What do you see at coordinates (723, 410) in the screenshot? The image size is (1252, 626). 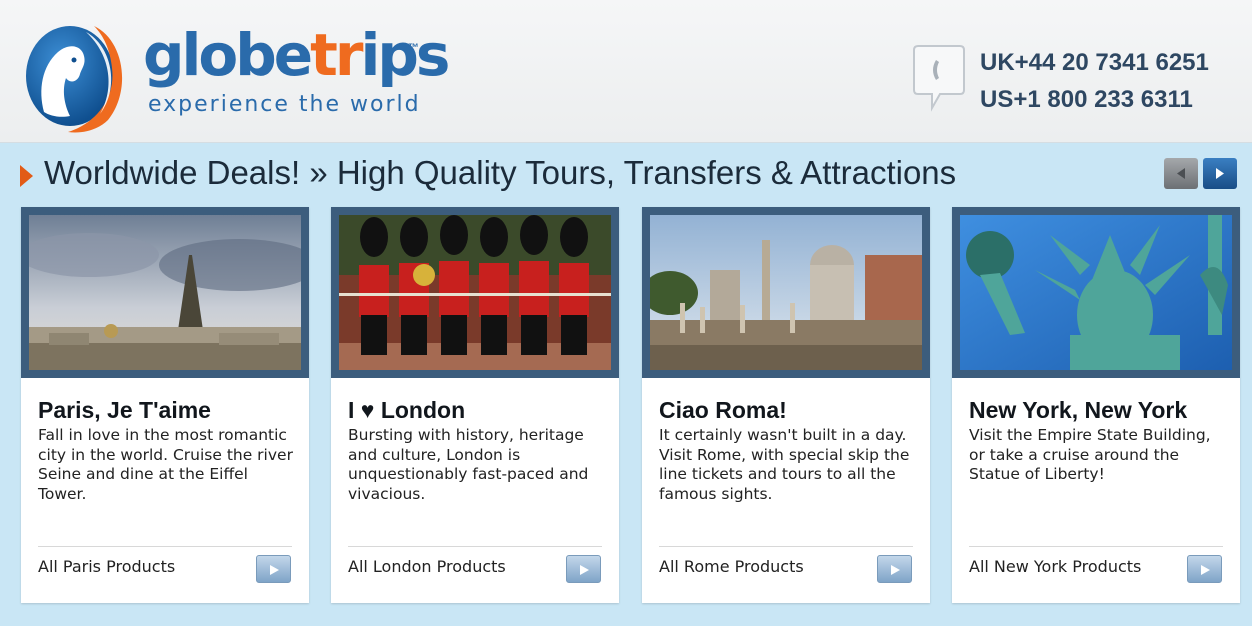 I see `card-title: Ciao Roma!` at bounding box center [723, 410].